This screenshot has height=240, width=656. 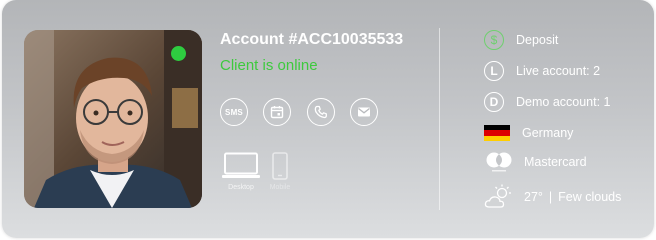 I want to click on phone-device-icon, so click(x=280, y=166).